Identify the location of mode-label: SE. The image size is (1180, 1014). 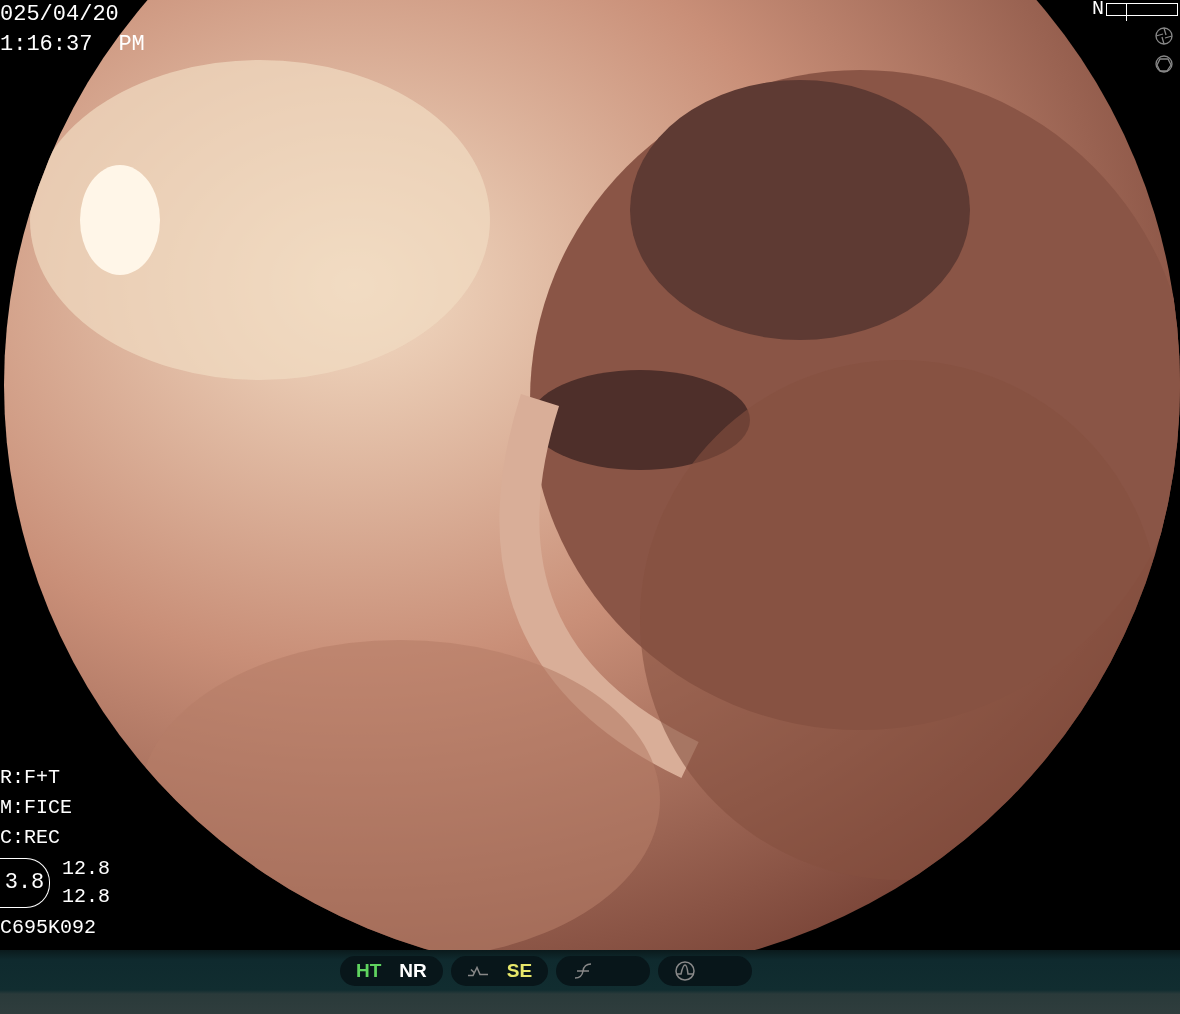
(519, 971).